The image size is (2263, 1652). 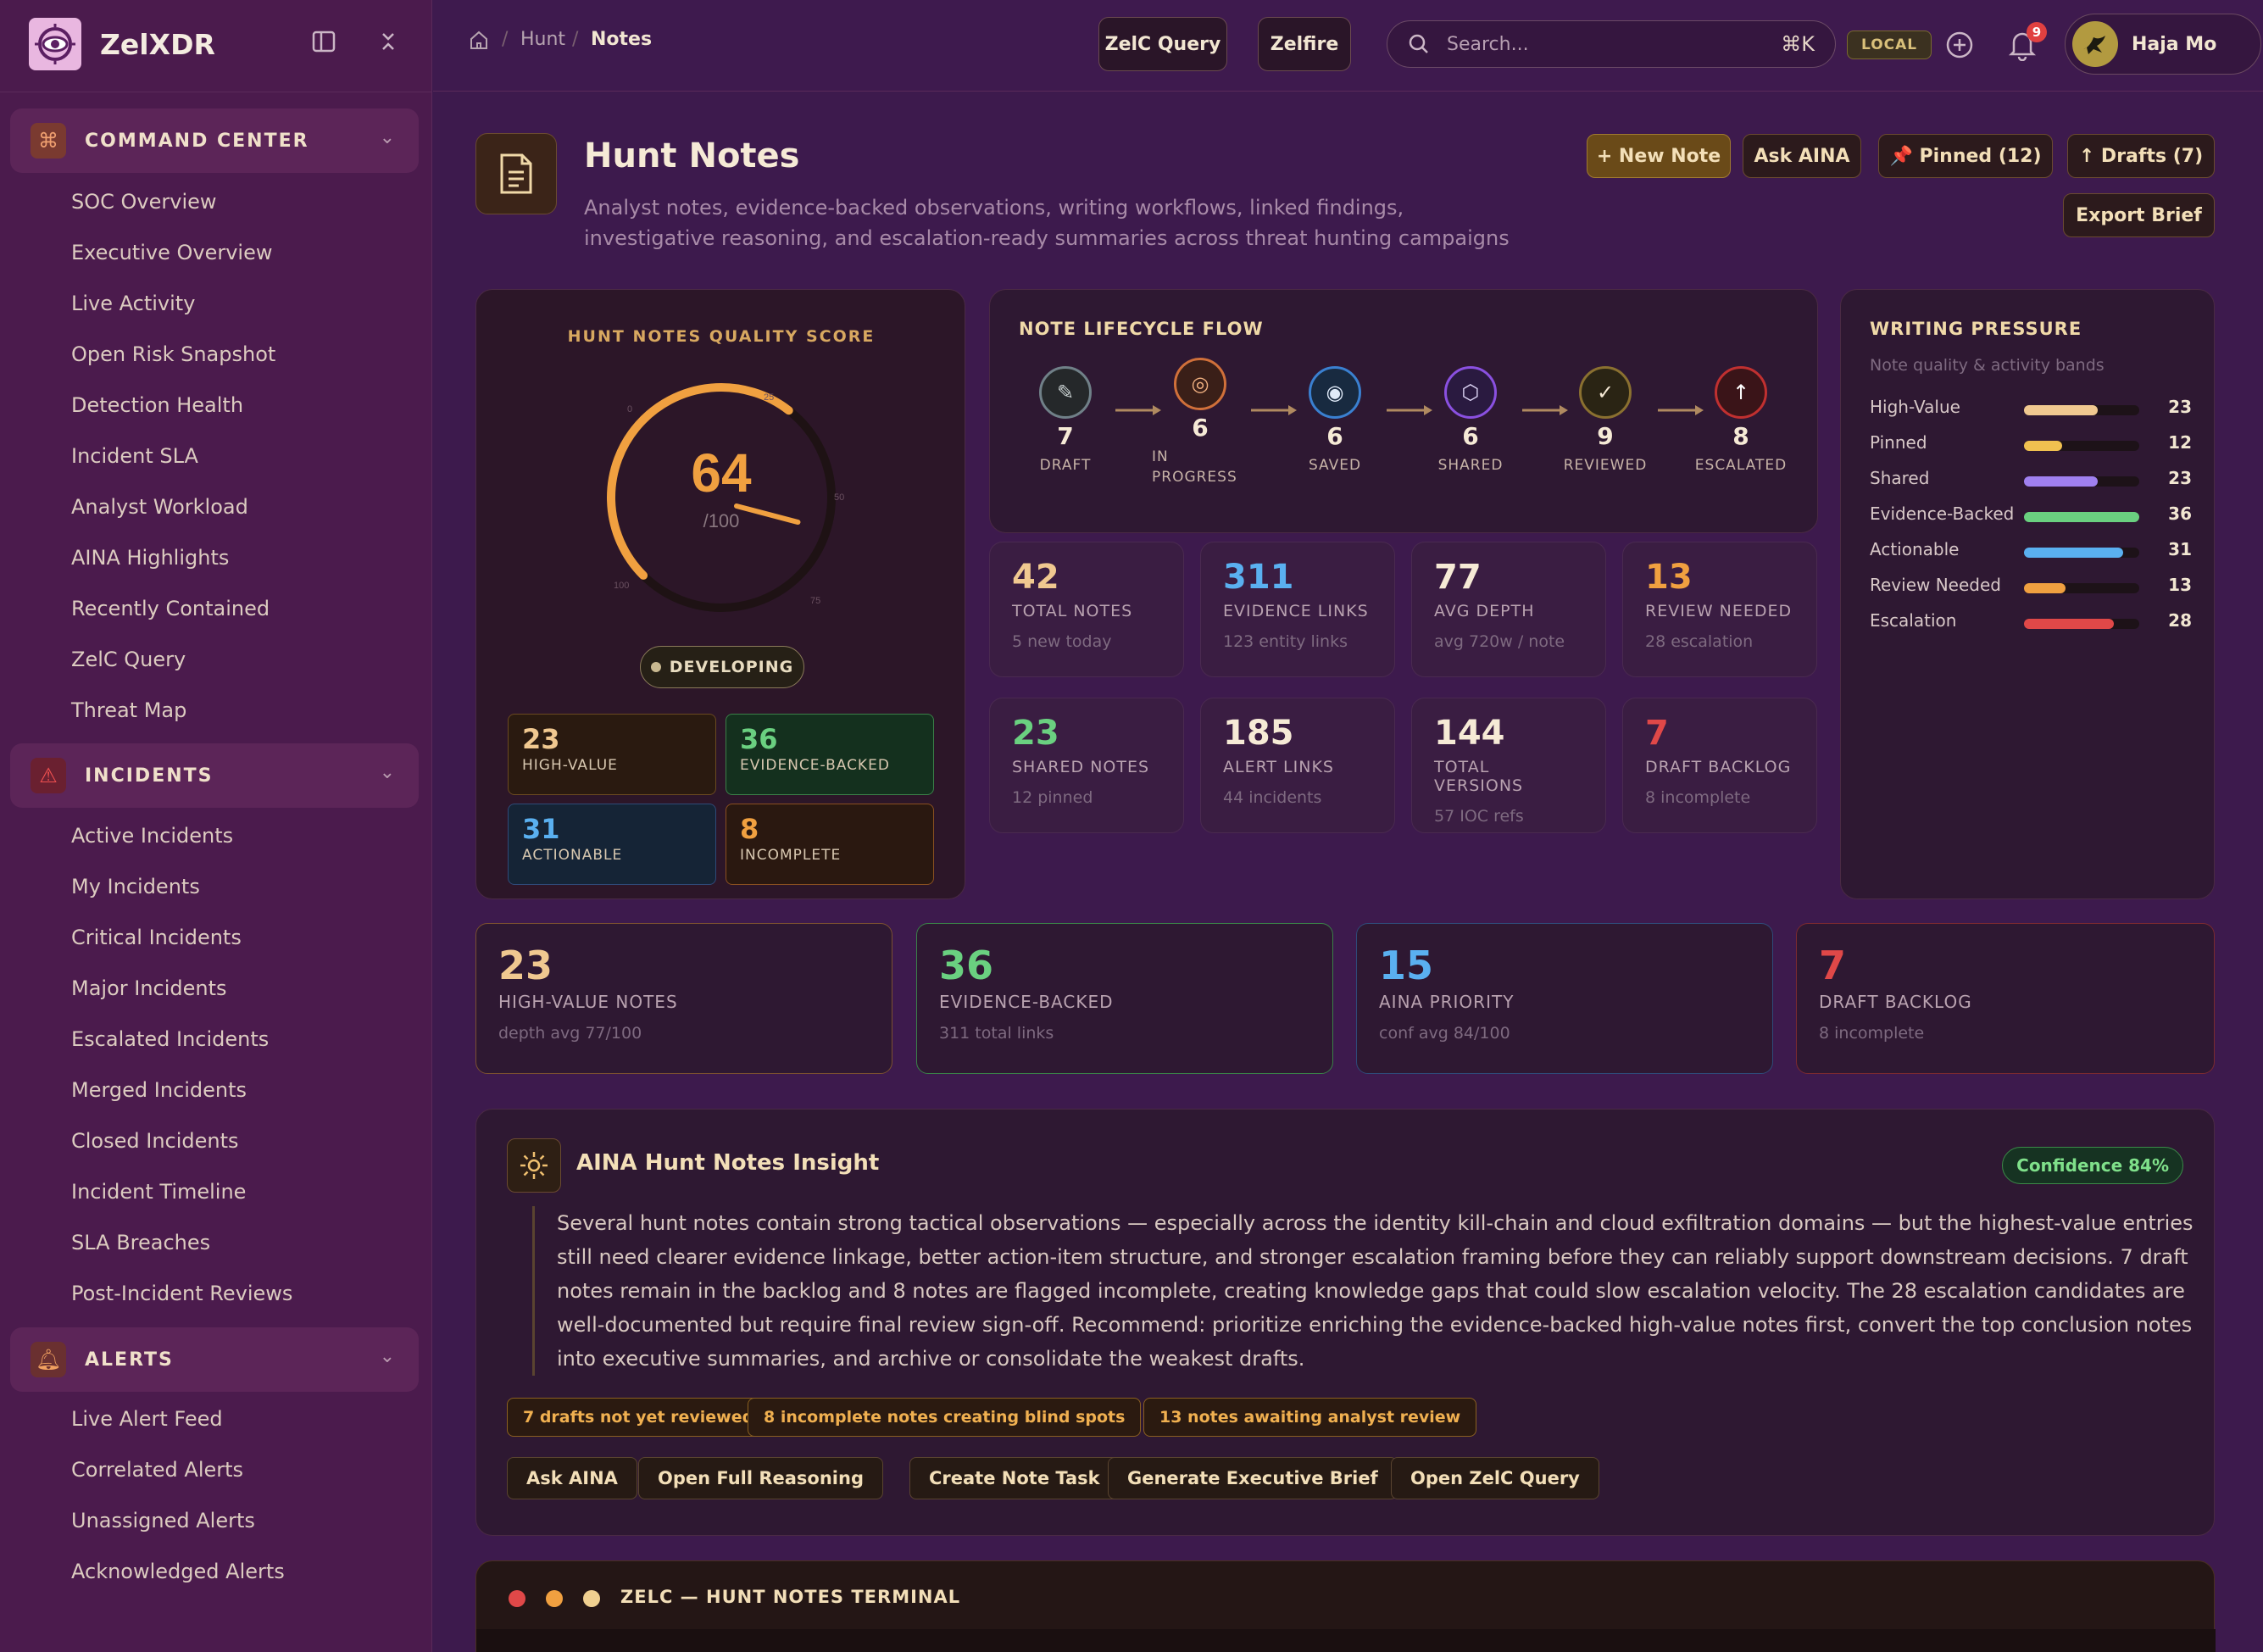 I want to click on insight-tag: 13 notes awaiting analyst review, so click(x=1310, y=1417).